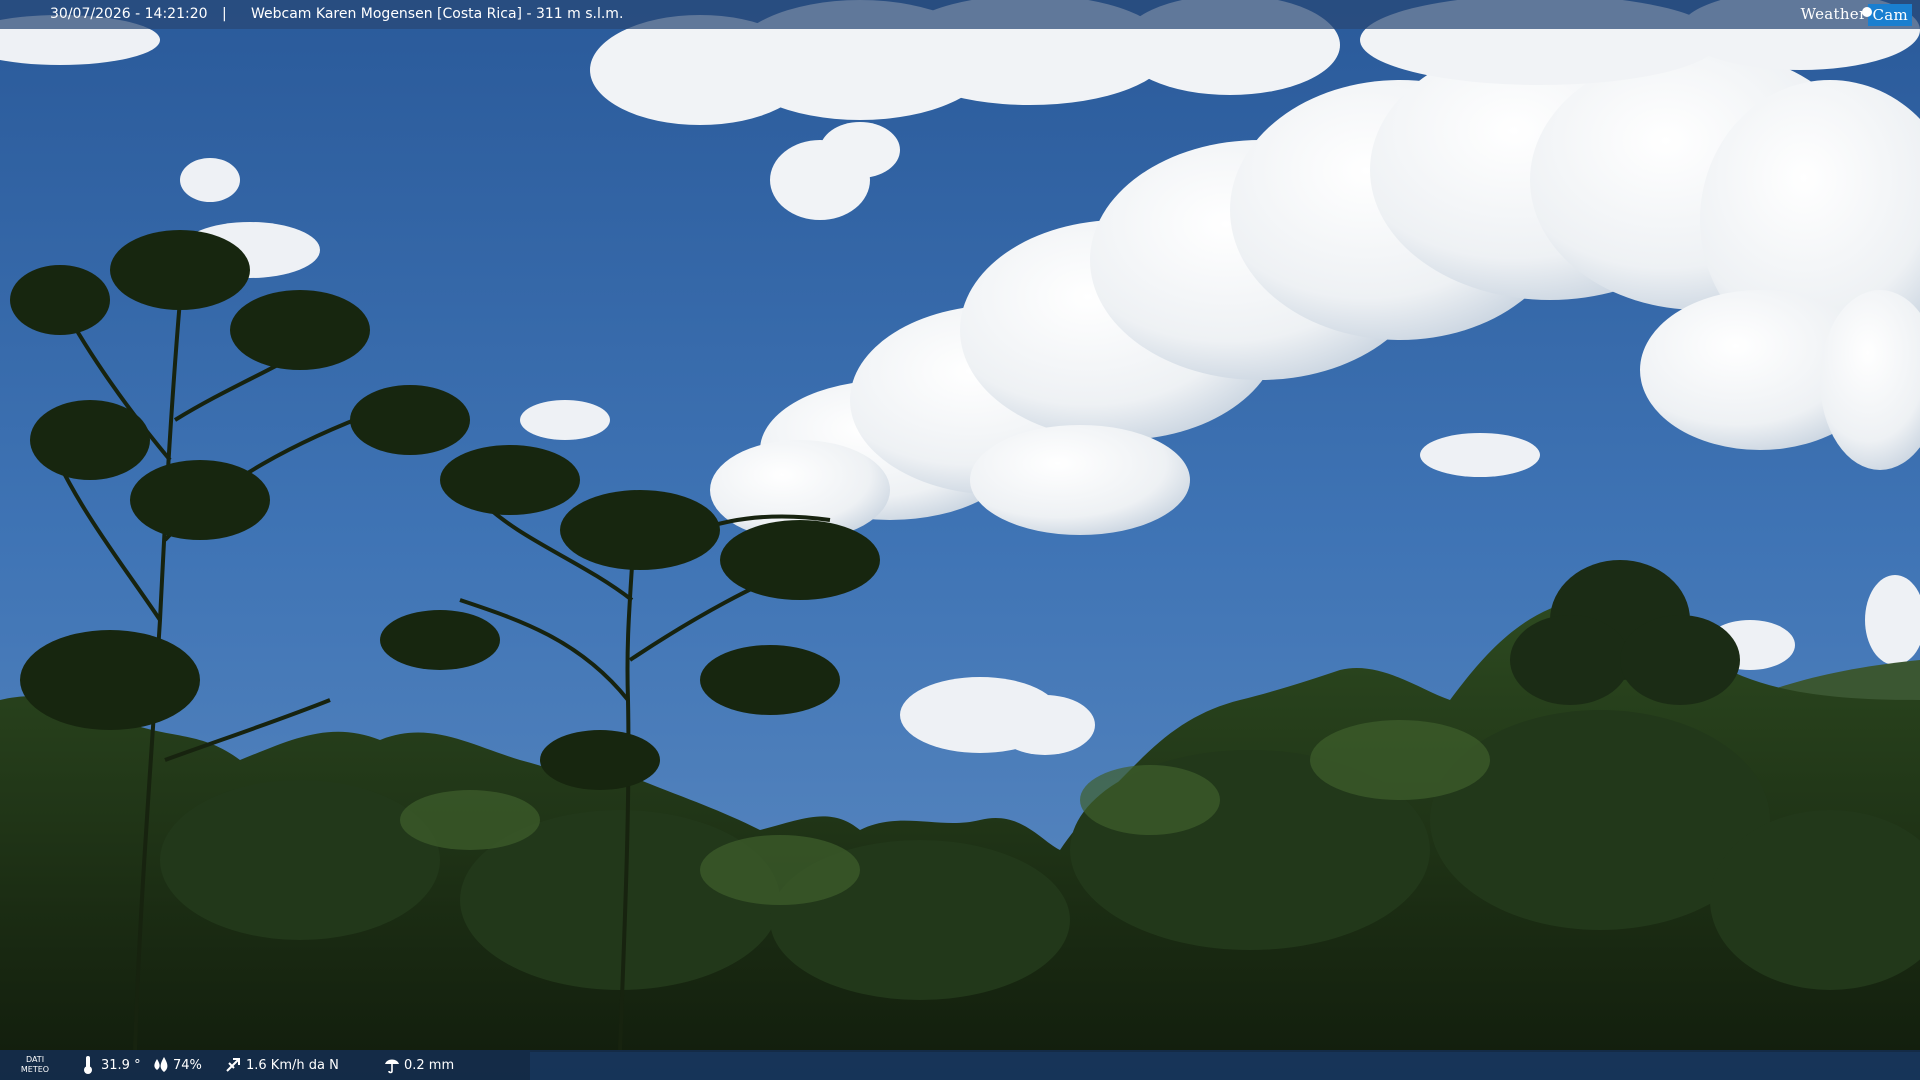  Describe the element at coordinates (292, 1065) in the screenshot. I see `wind-value: 1.6 Km/h da N` at that location.